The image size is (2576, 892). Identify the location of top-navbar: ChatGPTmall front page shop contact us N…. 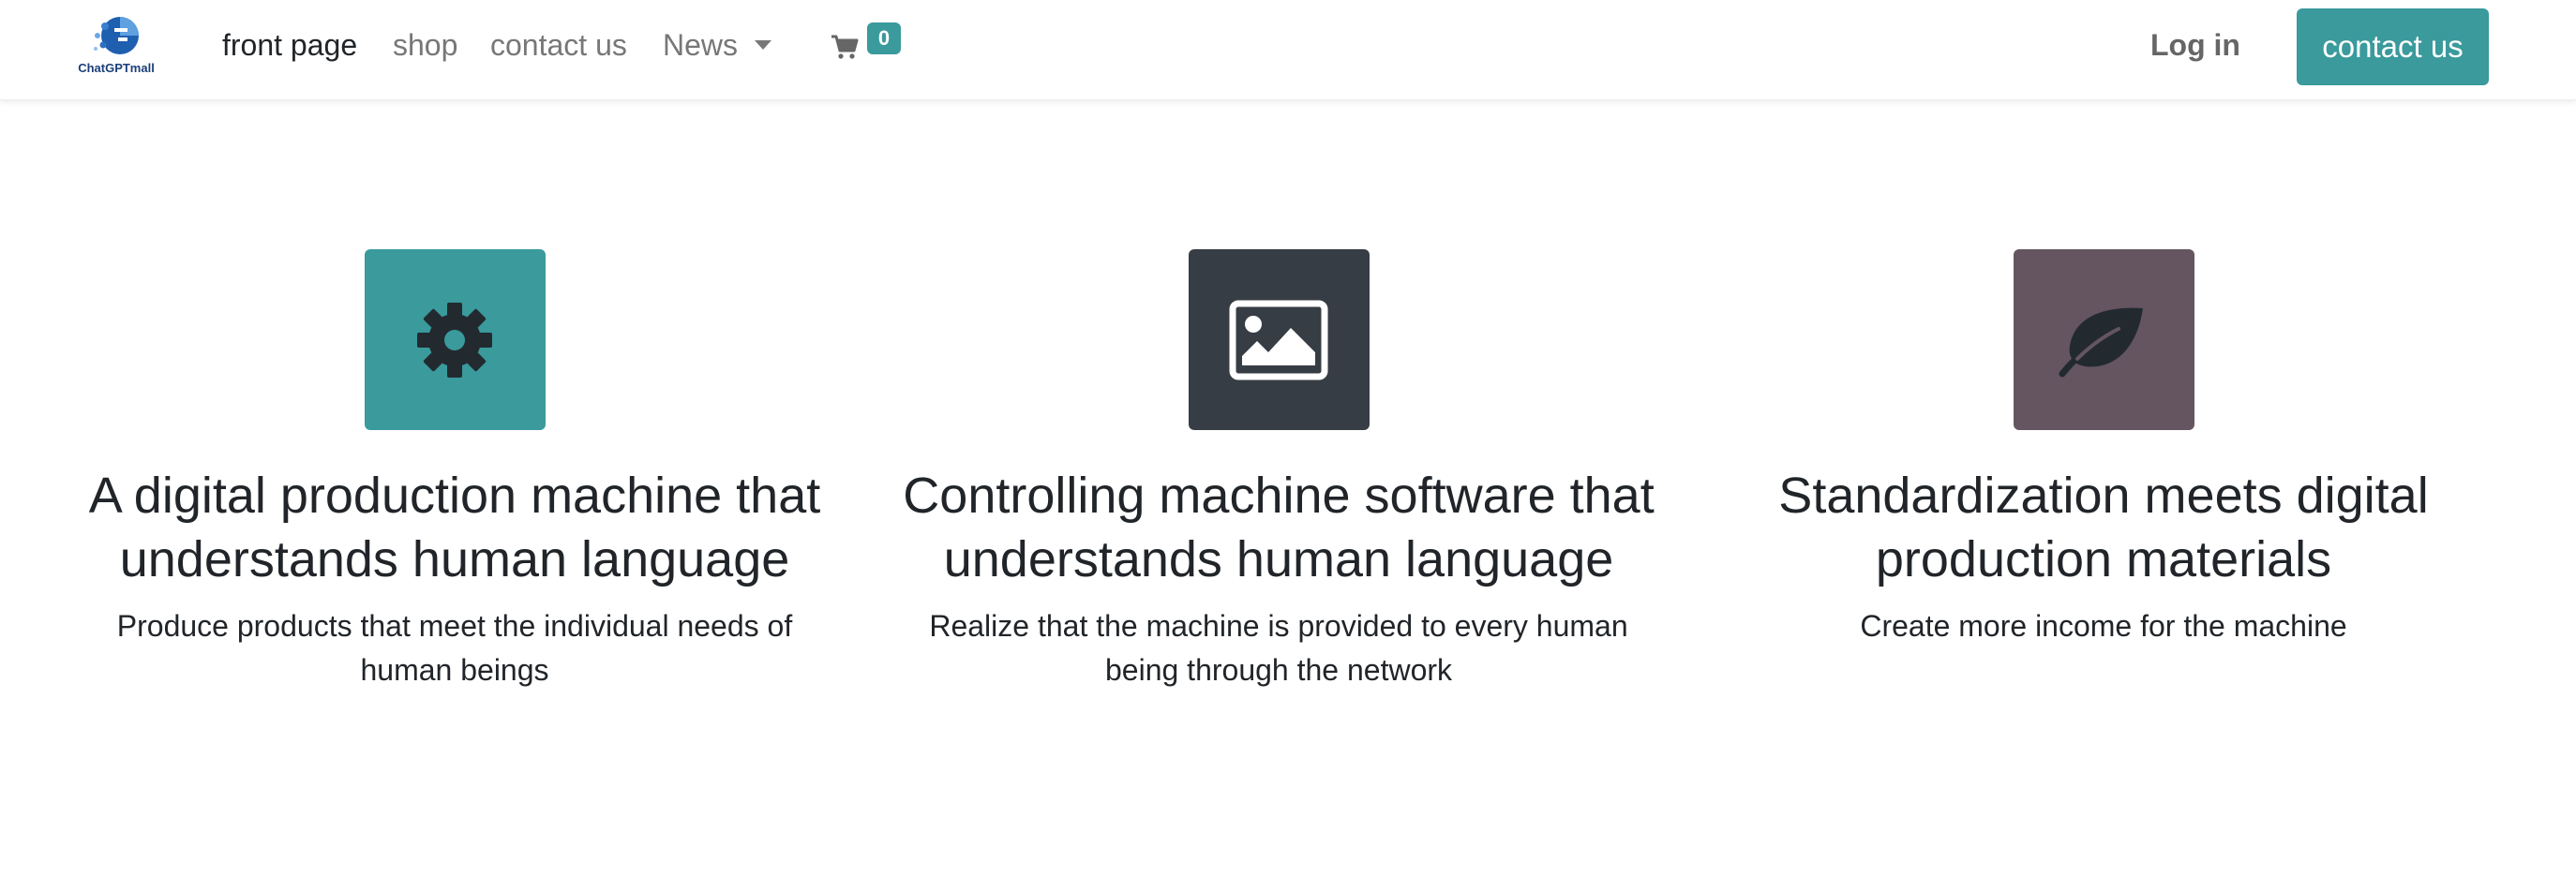
(1288, 50).